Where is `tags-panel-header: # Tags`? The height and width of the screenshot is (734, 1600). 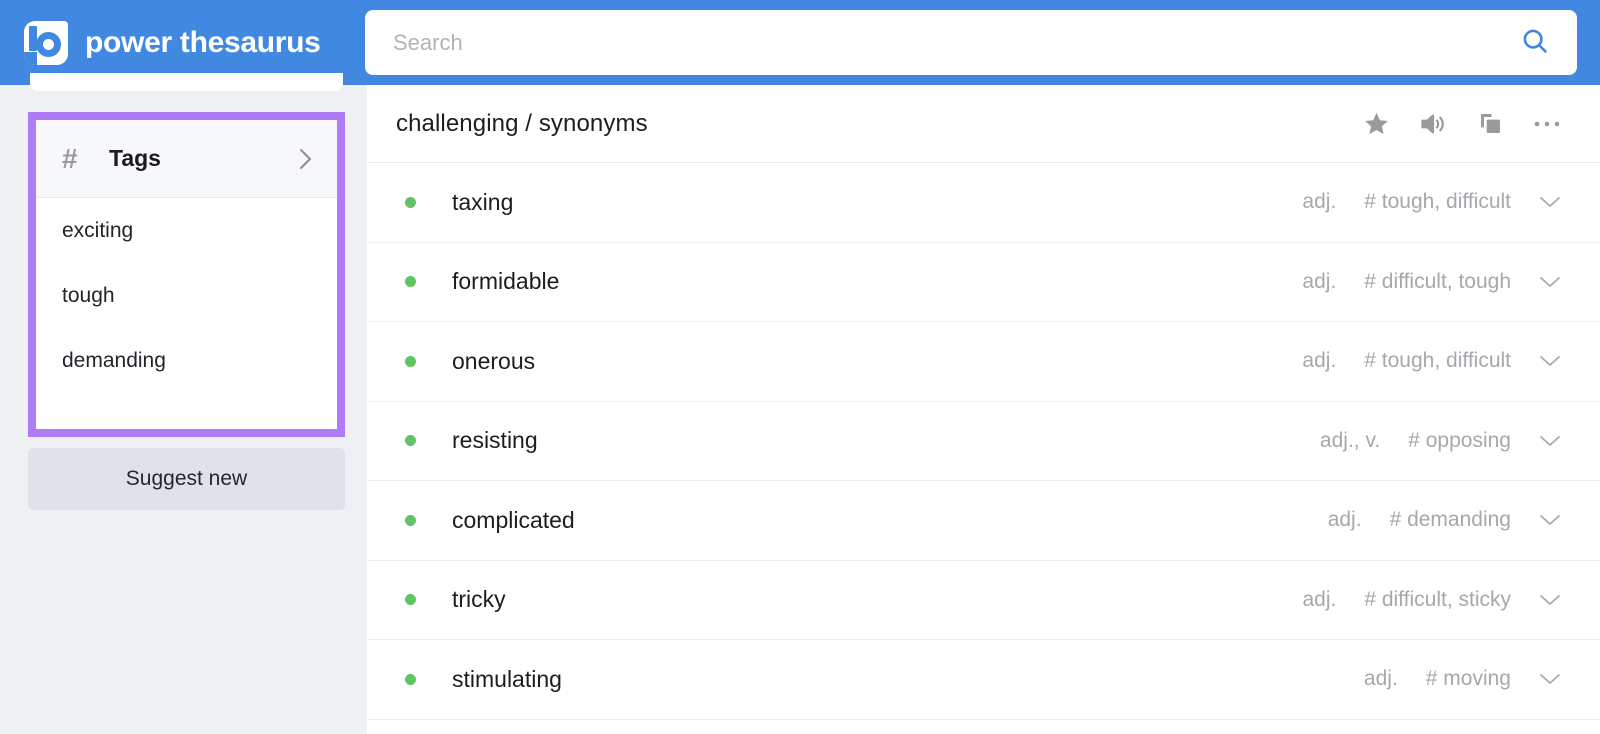 tags-panel-header: # Tags is located at coordinates (186, 159).